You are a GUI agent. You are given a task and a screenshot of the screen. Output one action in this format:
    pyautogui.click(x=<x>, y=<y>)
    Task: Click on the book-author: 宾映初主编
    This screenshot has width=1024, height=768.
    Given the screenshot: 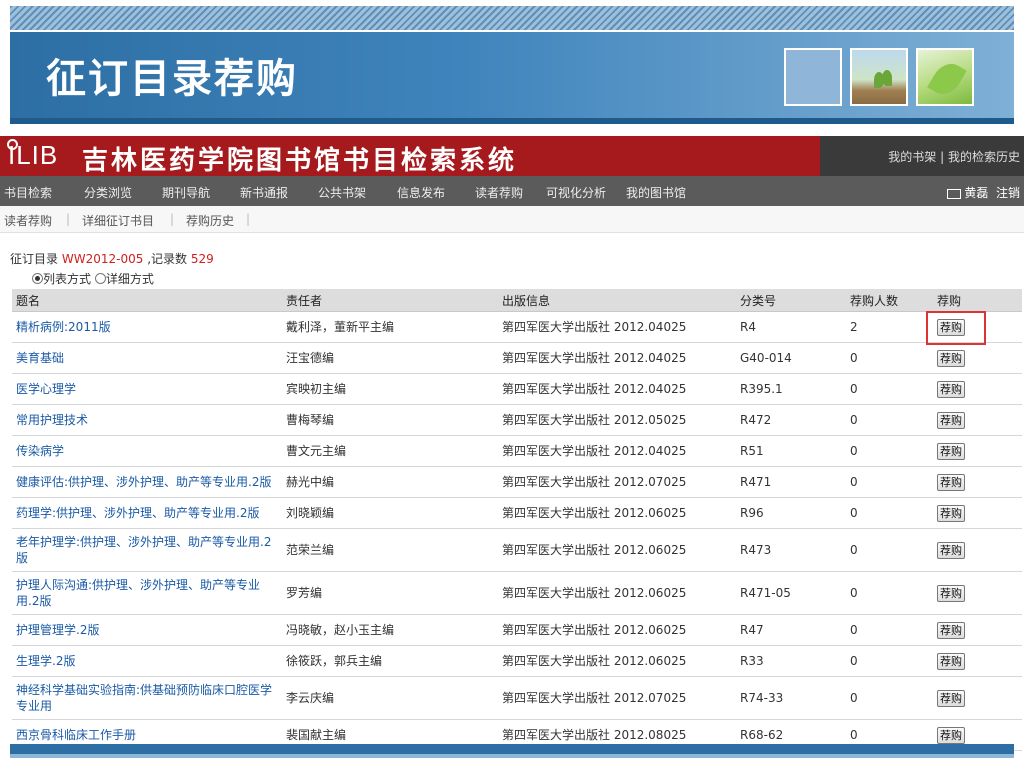 What is the action you would take?
    pyautogui.click(x=390, y=389)
    